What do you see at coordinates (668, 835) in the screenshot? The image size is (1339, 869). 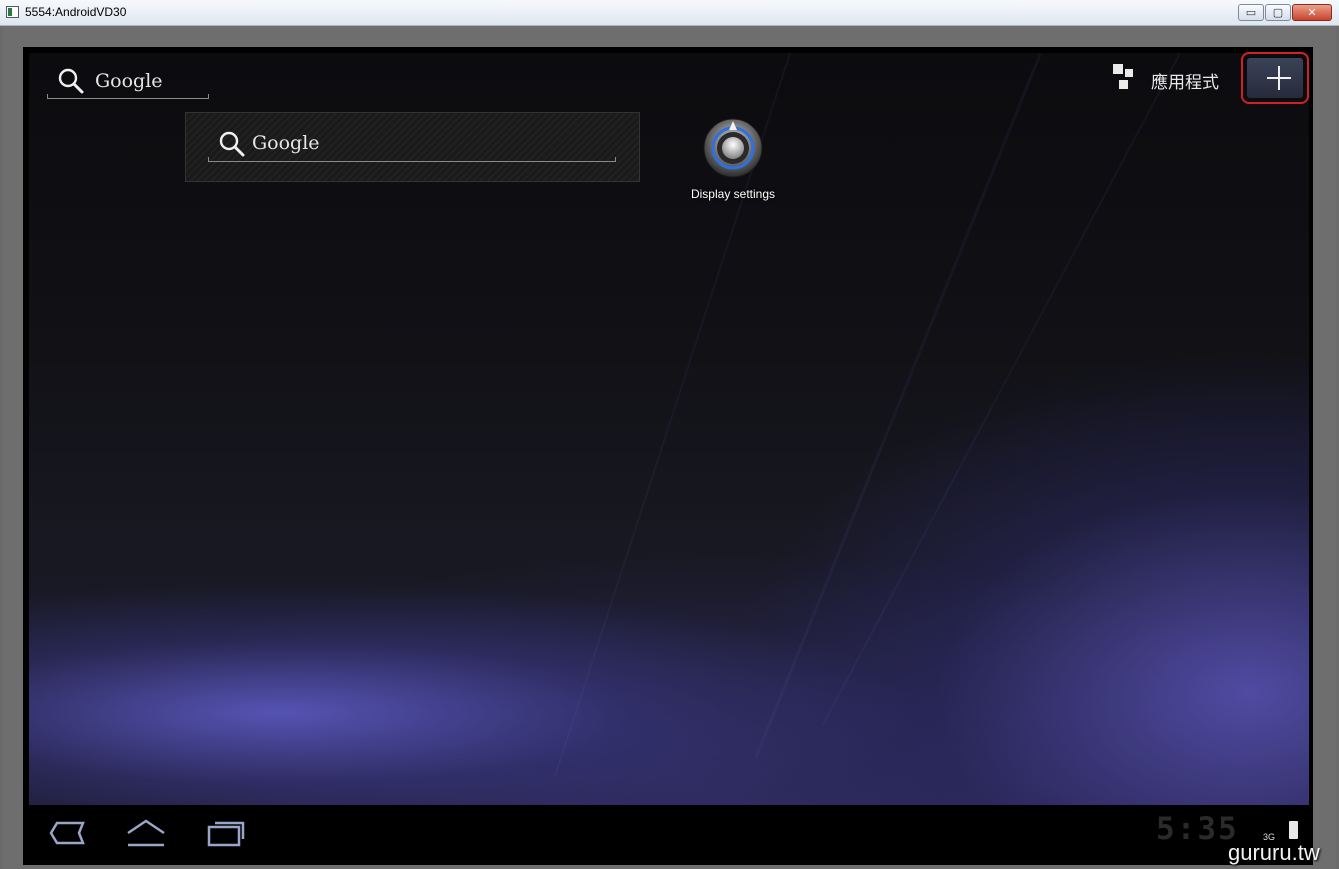 I see `system-bar: 5:35 3G` at bounding box center [668, 835].